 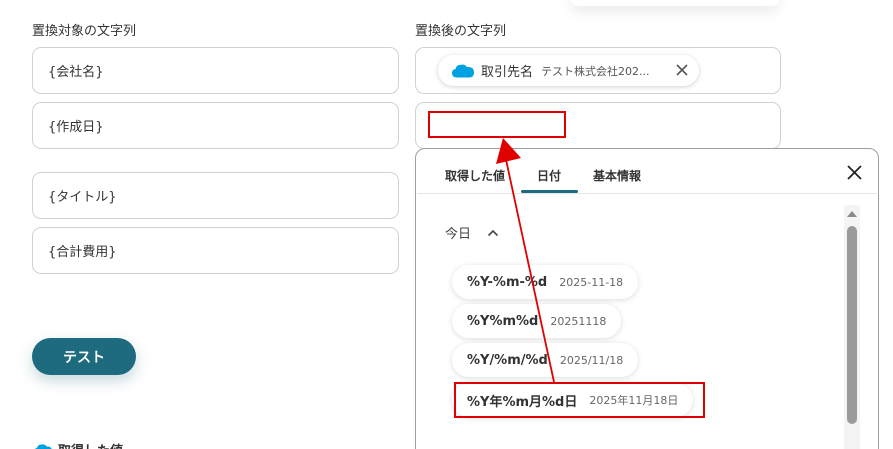 What do you see at coordinates (475, 175) in the screenshot?
I see `tab-retrieved-values: 取得した値` at bounding box center [475, 175].